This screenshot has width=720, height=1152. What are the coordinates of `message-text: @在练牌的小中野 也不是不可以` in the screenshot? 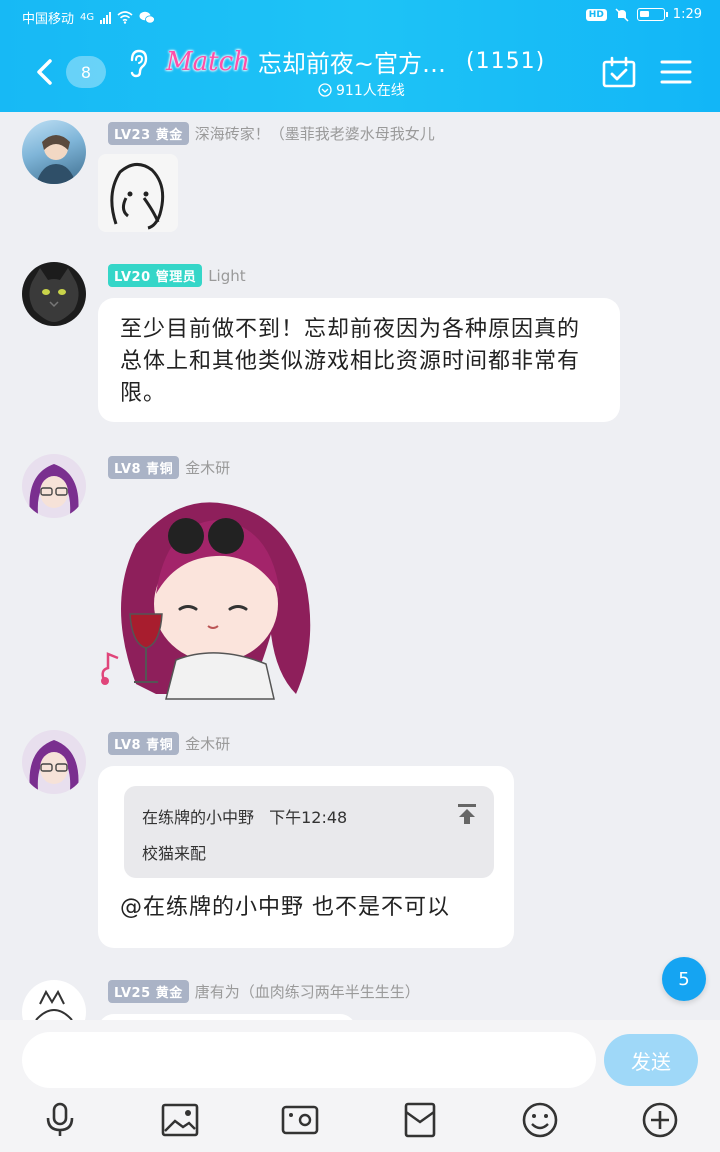 It's located at (285, 907).